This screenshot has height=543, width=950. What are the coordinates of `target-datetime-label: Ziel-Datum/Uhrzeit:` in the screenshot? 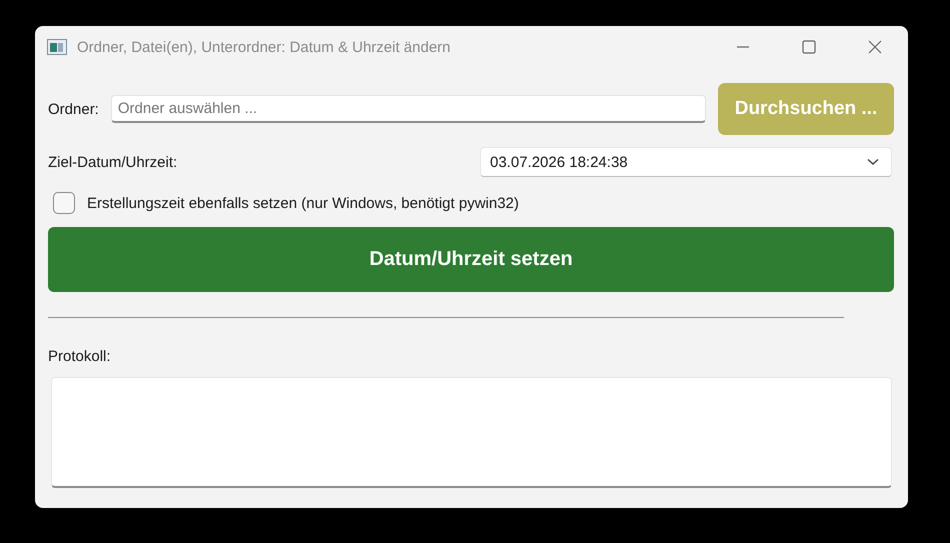 It's located at (113, 162).